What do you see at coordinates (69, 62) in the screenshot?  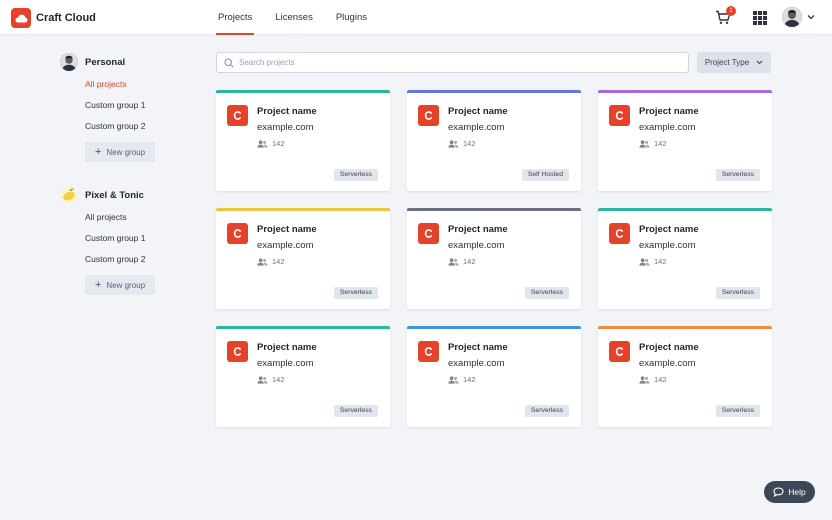 I see `personal-avatar` at bounding box center [69, 62].